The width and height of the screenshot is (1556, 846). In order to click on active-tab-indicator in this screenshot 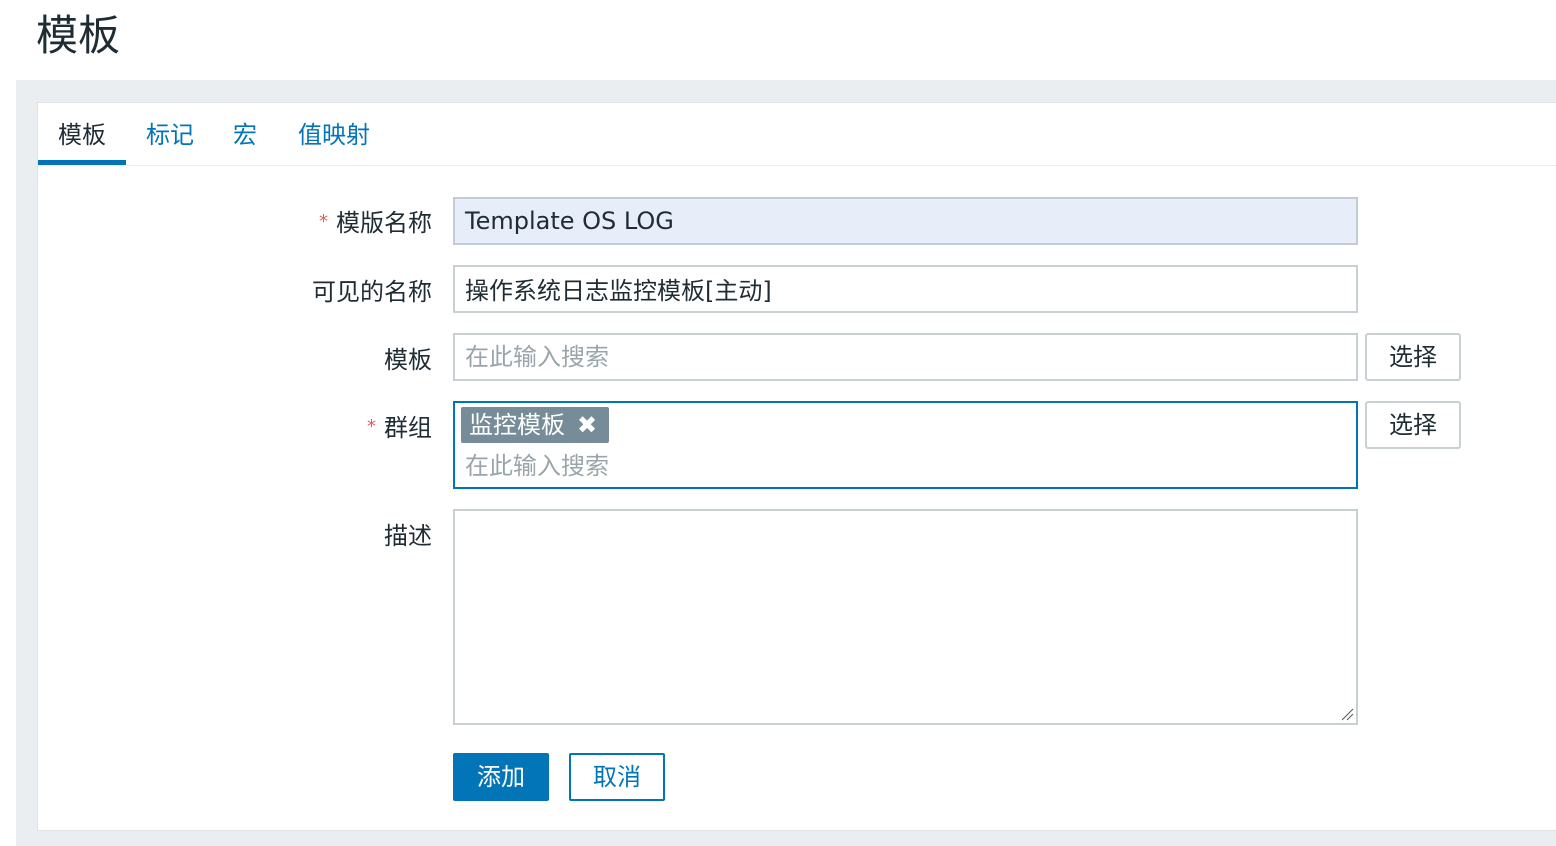, I will do `click(82, 162)`.